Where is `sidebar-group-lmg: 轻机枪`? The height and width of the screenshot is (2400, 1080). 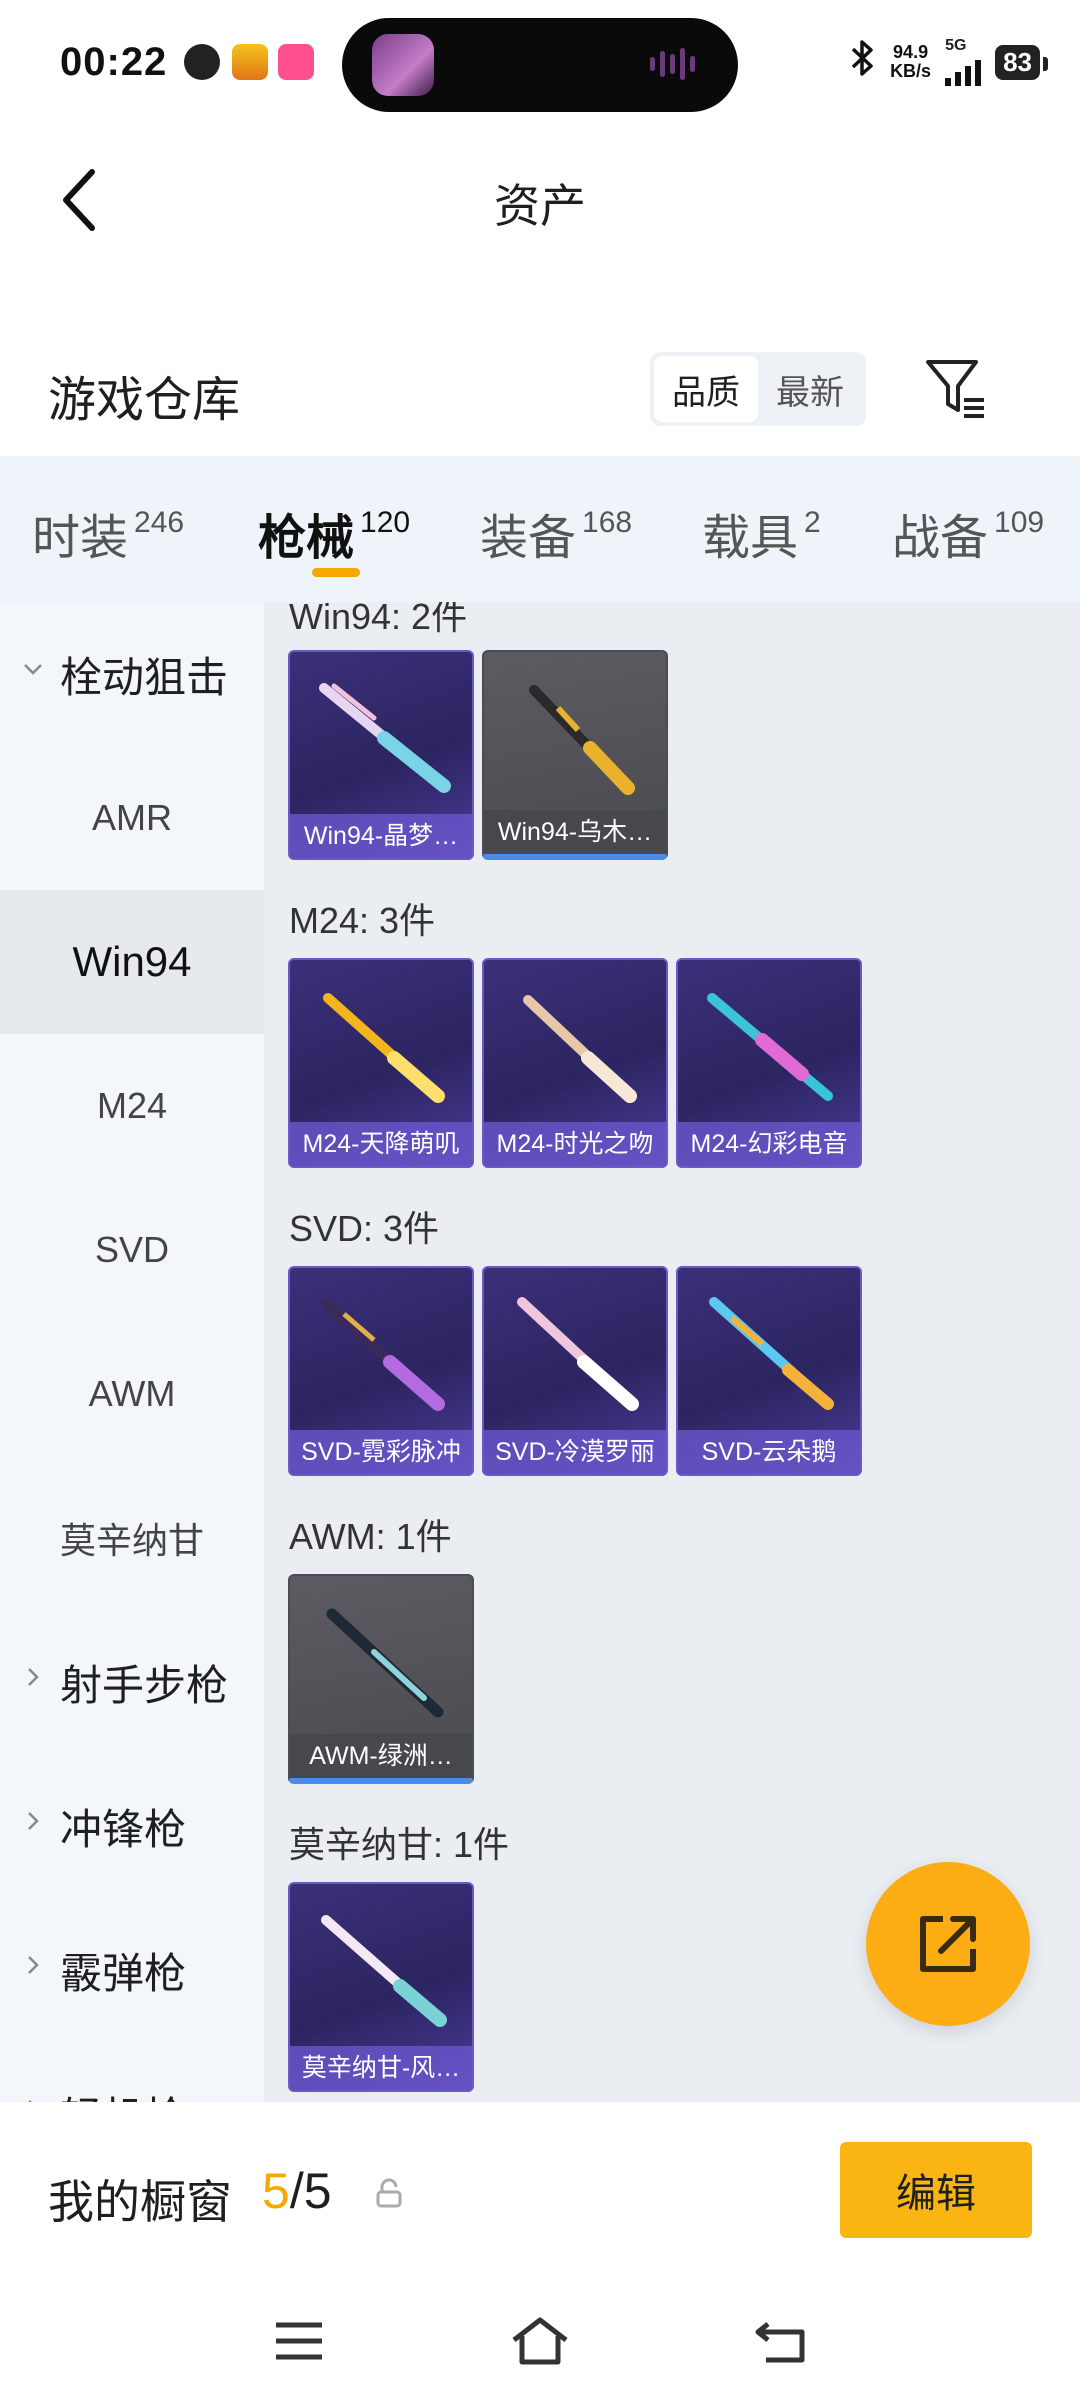 sidebar-group-lmg: 轻机枪 is located at coordinates (132, 2072).